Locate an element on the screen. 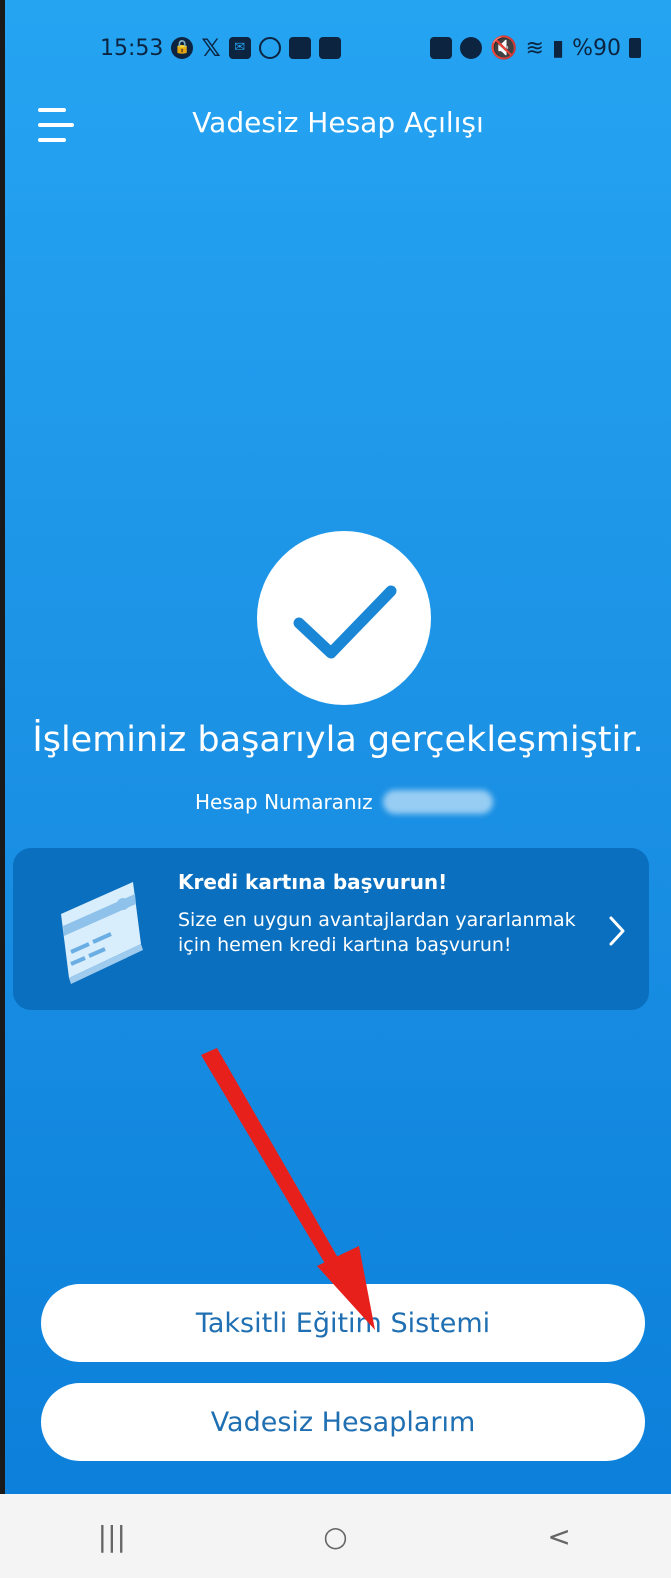  battery-text: %90 is located at coordinates (596, 48).